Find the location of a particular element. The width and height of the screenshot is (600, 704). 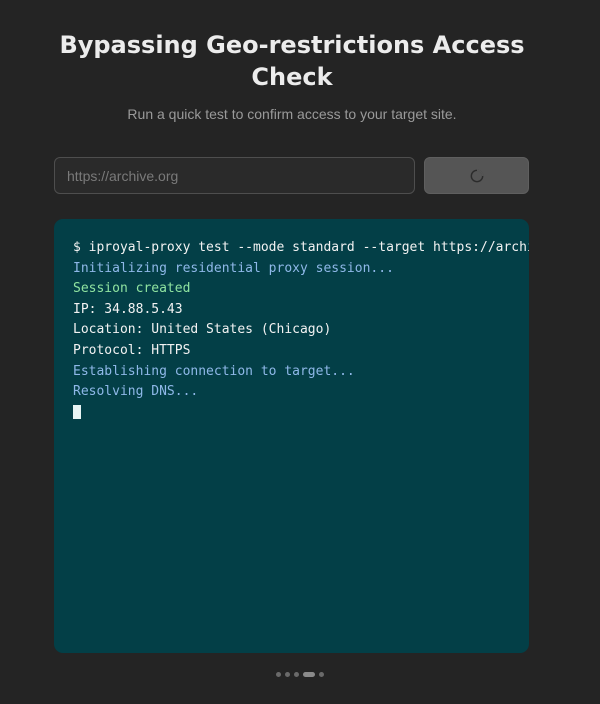

pagination-dots is located at coordinates (300, 674).